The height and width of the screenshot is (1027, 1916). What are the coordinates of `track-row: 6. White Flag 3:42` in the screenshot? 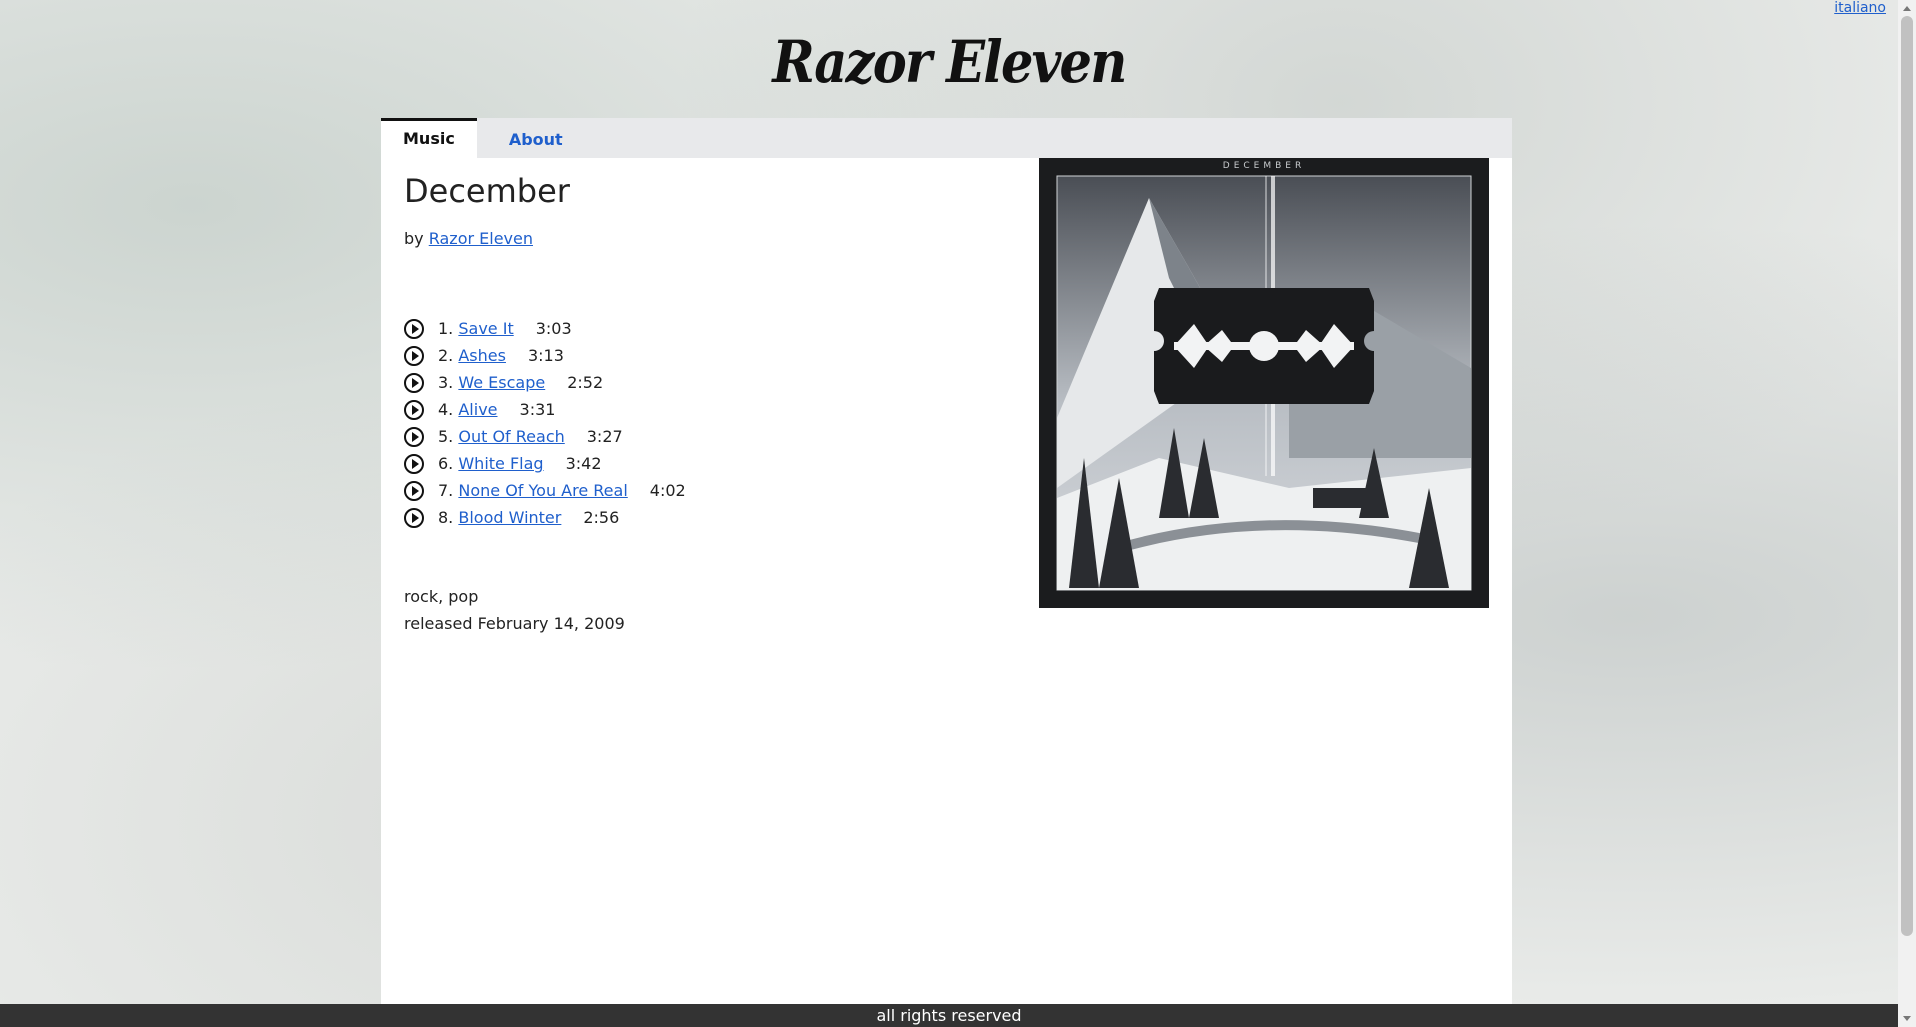 It's located at (545, 463).